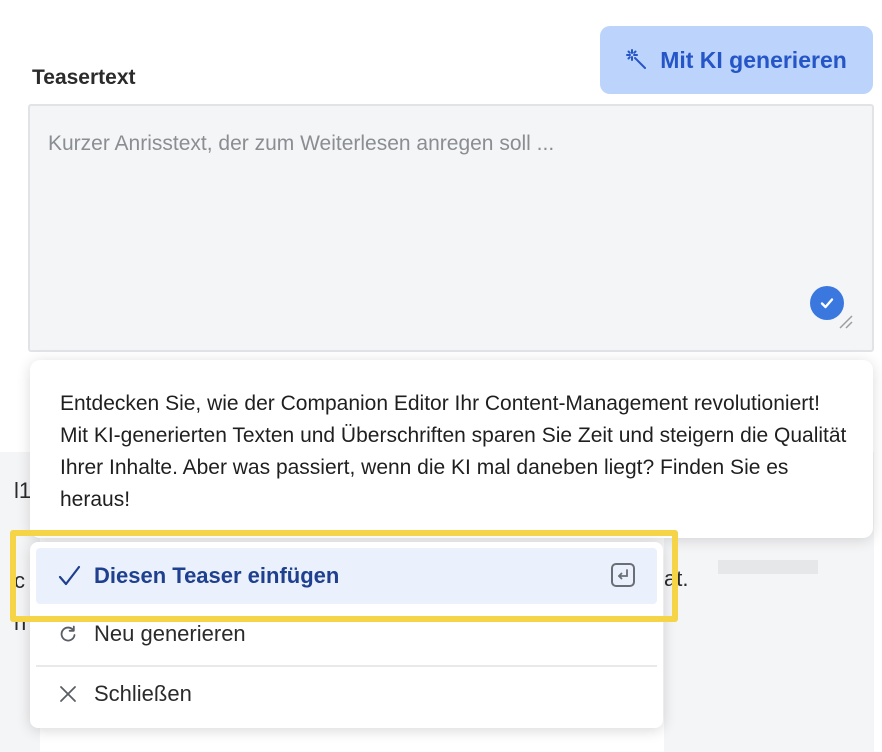  Describe the element at coordinates (346, 576) in the screenshot. I see `insert-teaser-button: Diesen Teaser einfügen` at that location.